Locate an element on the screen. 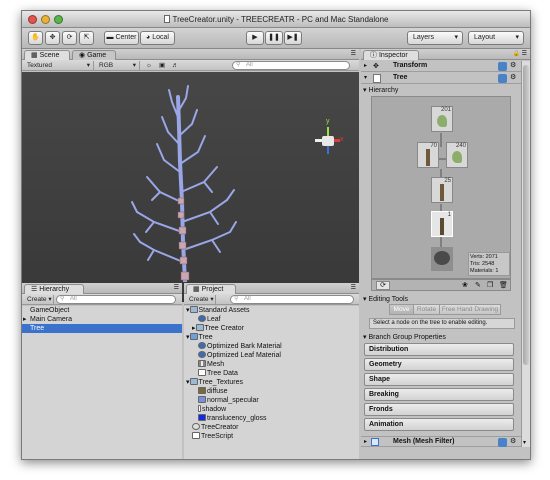  hand-tool-button: ✋ is located at coordinates (35, 38).